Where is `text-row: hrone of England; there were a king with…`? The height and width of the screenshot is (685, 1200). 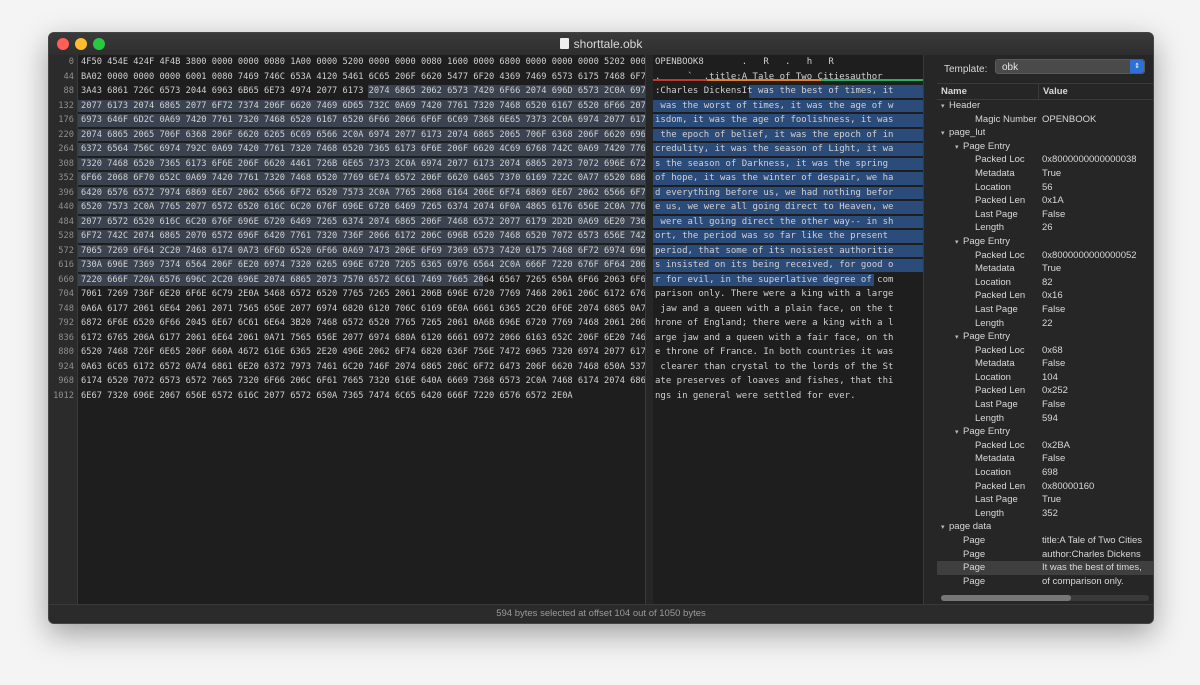
text-row: hrone of England; there were a king with… is located at coordinates (788, 323).